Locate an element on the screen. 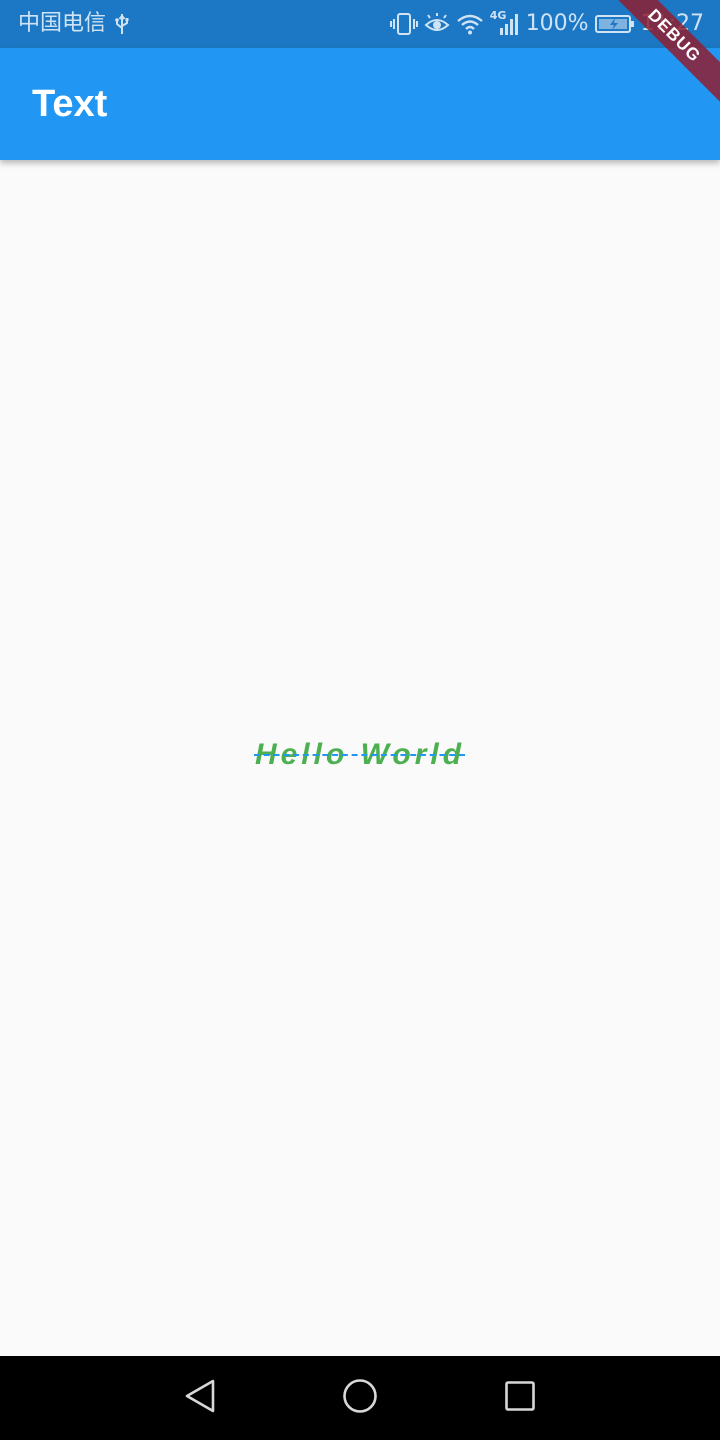 The width and height of the screenshot is (720, 1440). page-title: Text is located at coordinates (70, 104).